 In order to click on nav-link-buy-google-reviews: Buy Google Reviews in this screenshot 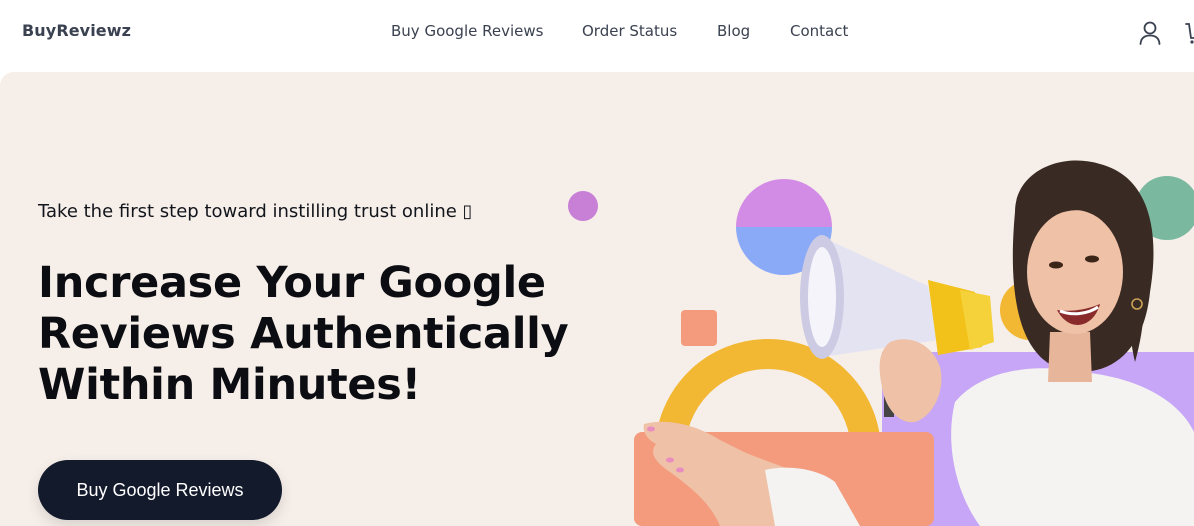, I will do `click(467, 31)`.